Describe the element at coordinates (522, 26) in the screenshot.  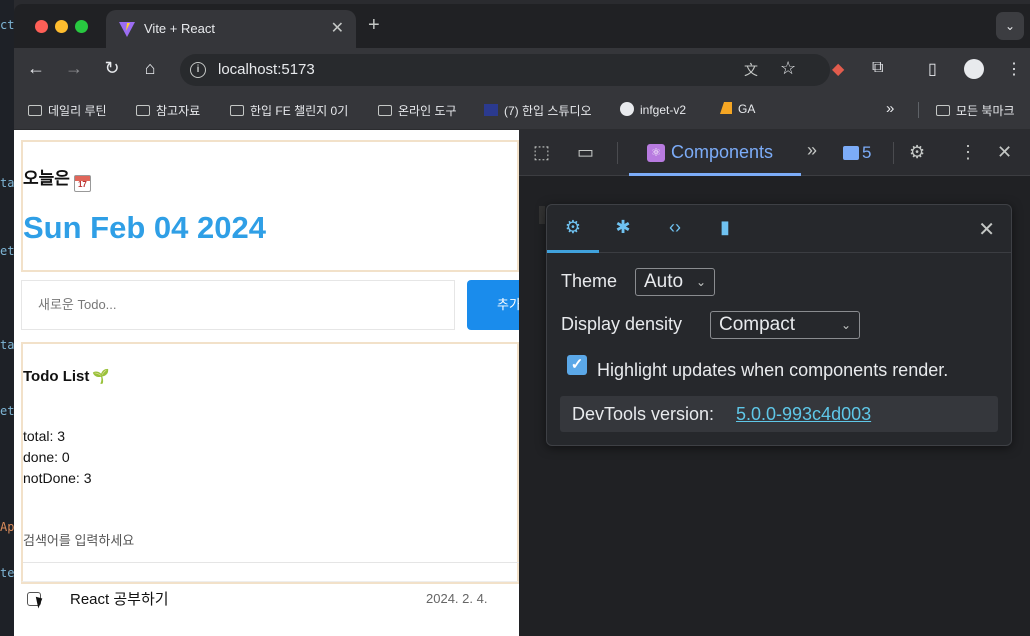
I see `browser-titlebar: Vite + React ✕ + ⌄` at that location.